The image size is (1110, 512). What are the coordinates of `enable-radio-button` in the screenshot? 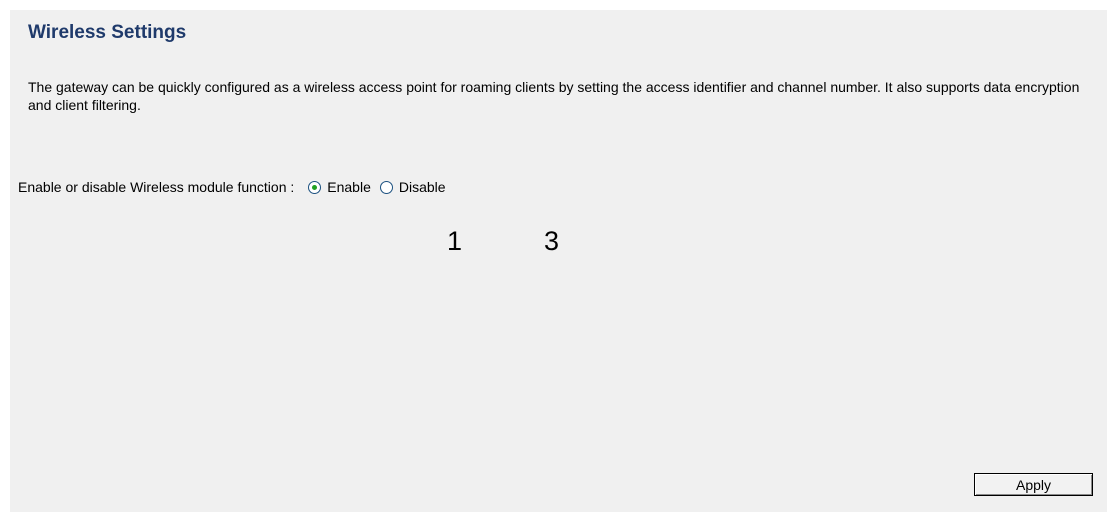 It's located at (315, 187).